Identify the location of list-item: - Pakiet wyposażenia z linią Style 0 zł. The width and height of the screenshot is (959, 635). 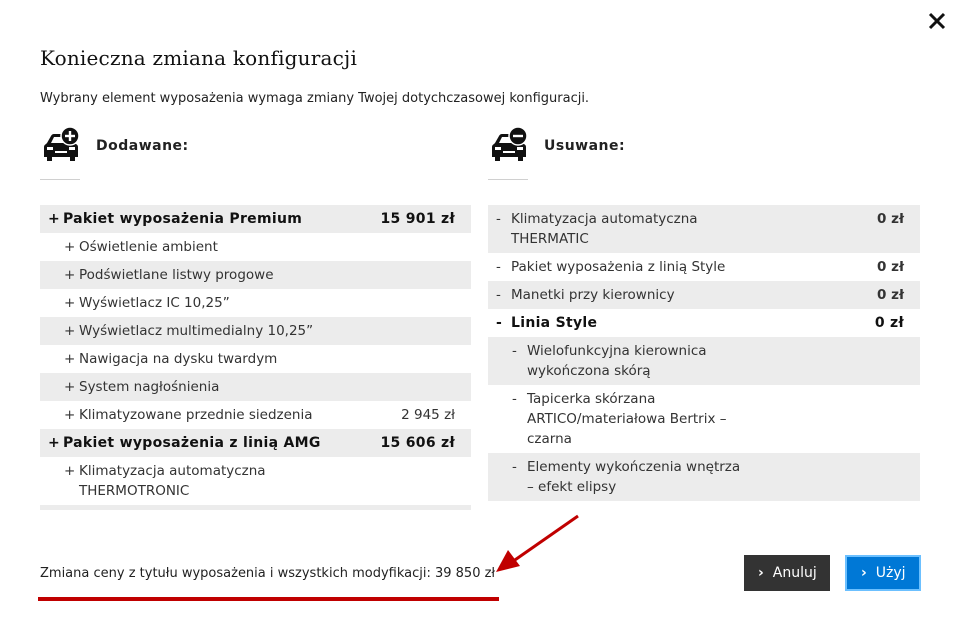
(700, 267).